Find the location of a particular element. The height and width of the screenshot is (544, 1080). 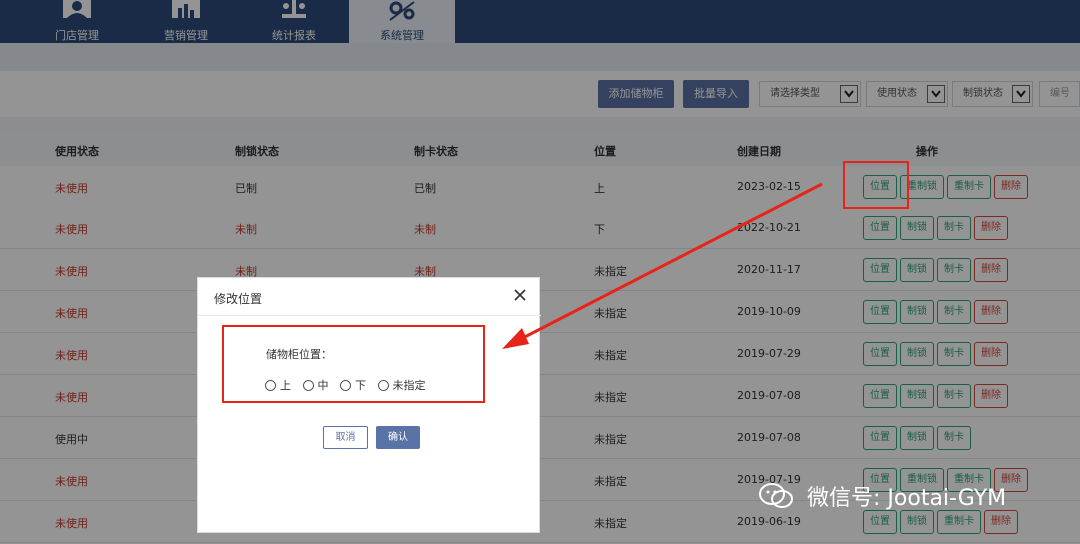

wechat-watermark: 微信号: Jootai-GYM is located at coordinates (882, 496).